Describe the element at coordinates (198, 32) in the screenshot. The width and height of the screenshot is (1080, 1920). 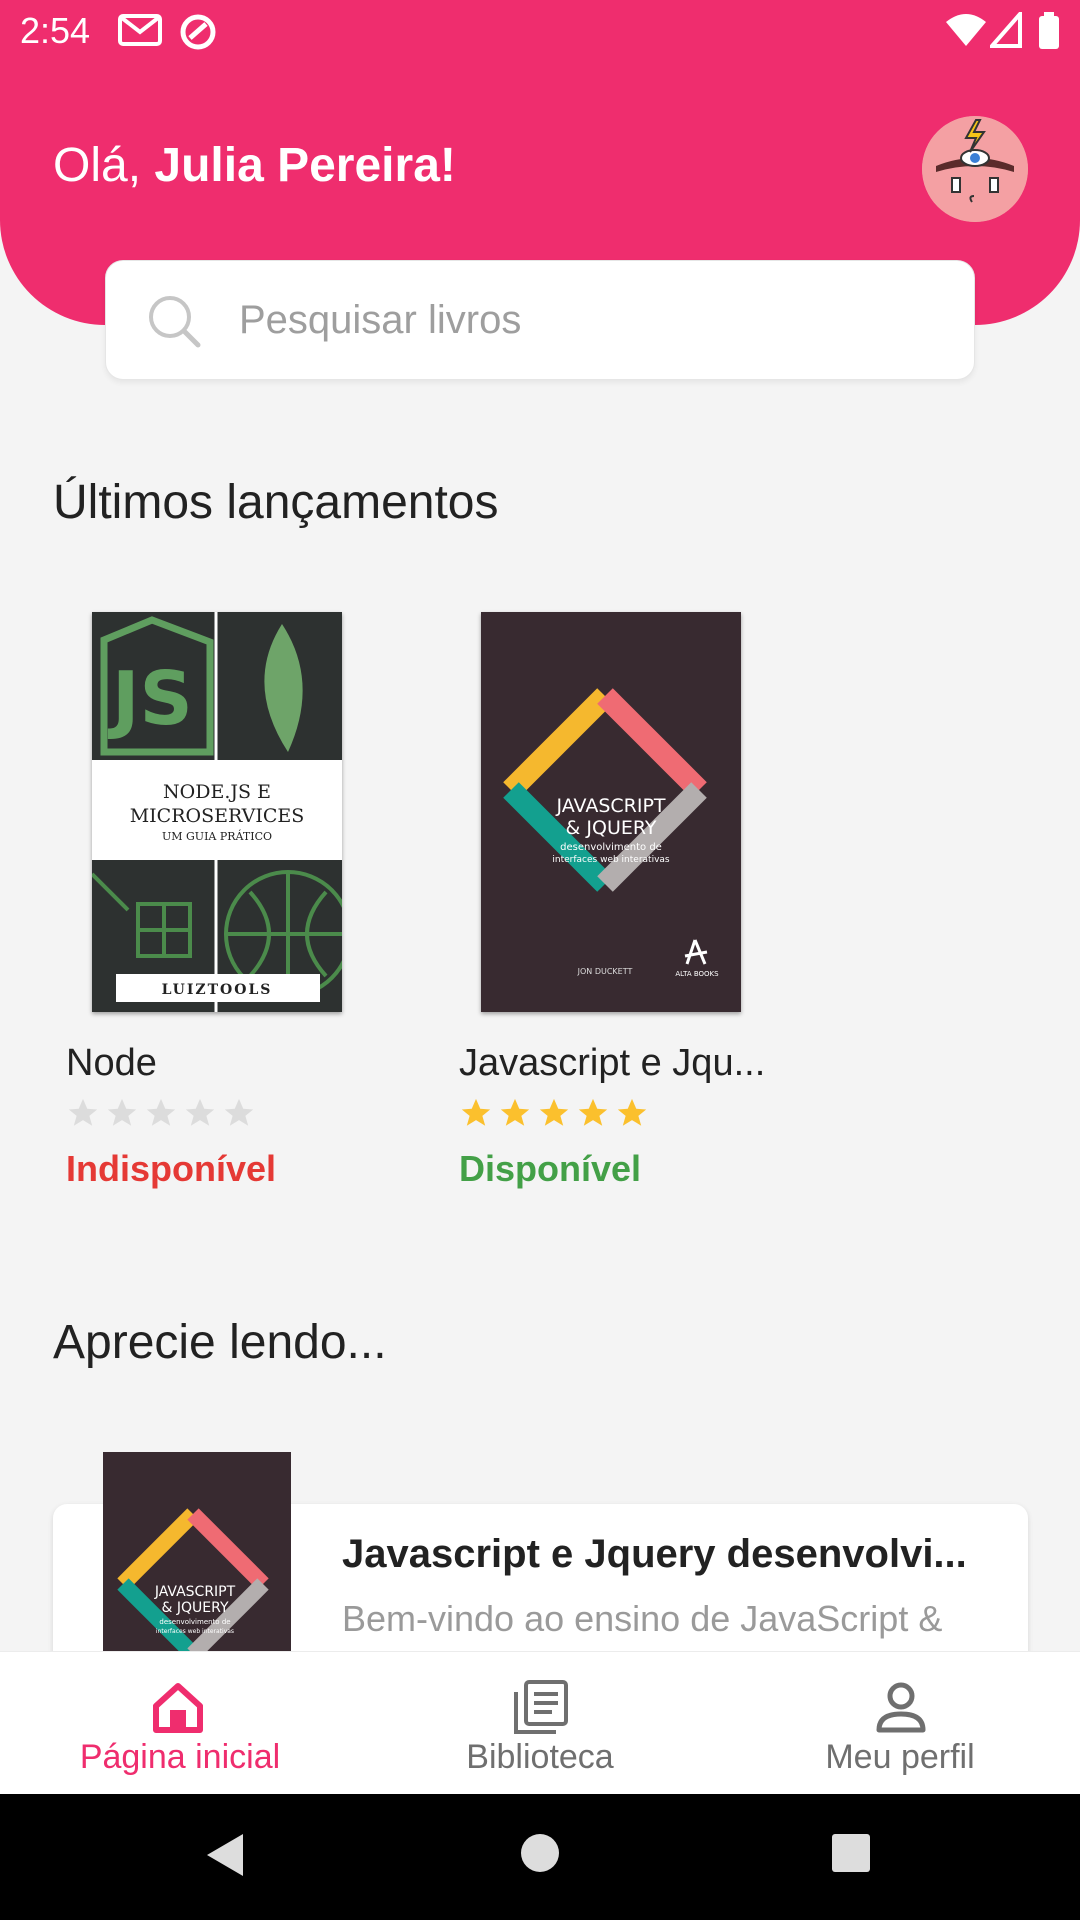
I see `sync-icon` at that location.